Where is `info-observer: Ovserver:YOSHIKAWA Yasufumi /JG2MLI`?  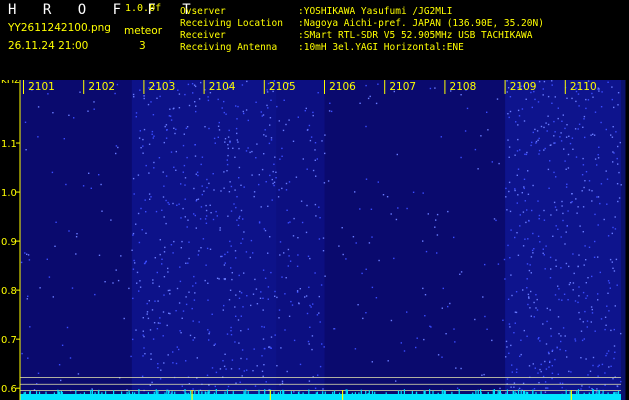
info-observer: Ovserver:YOSHIKAWA Yasufumi /JG2MLI is located at coordinates (316, 11).